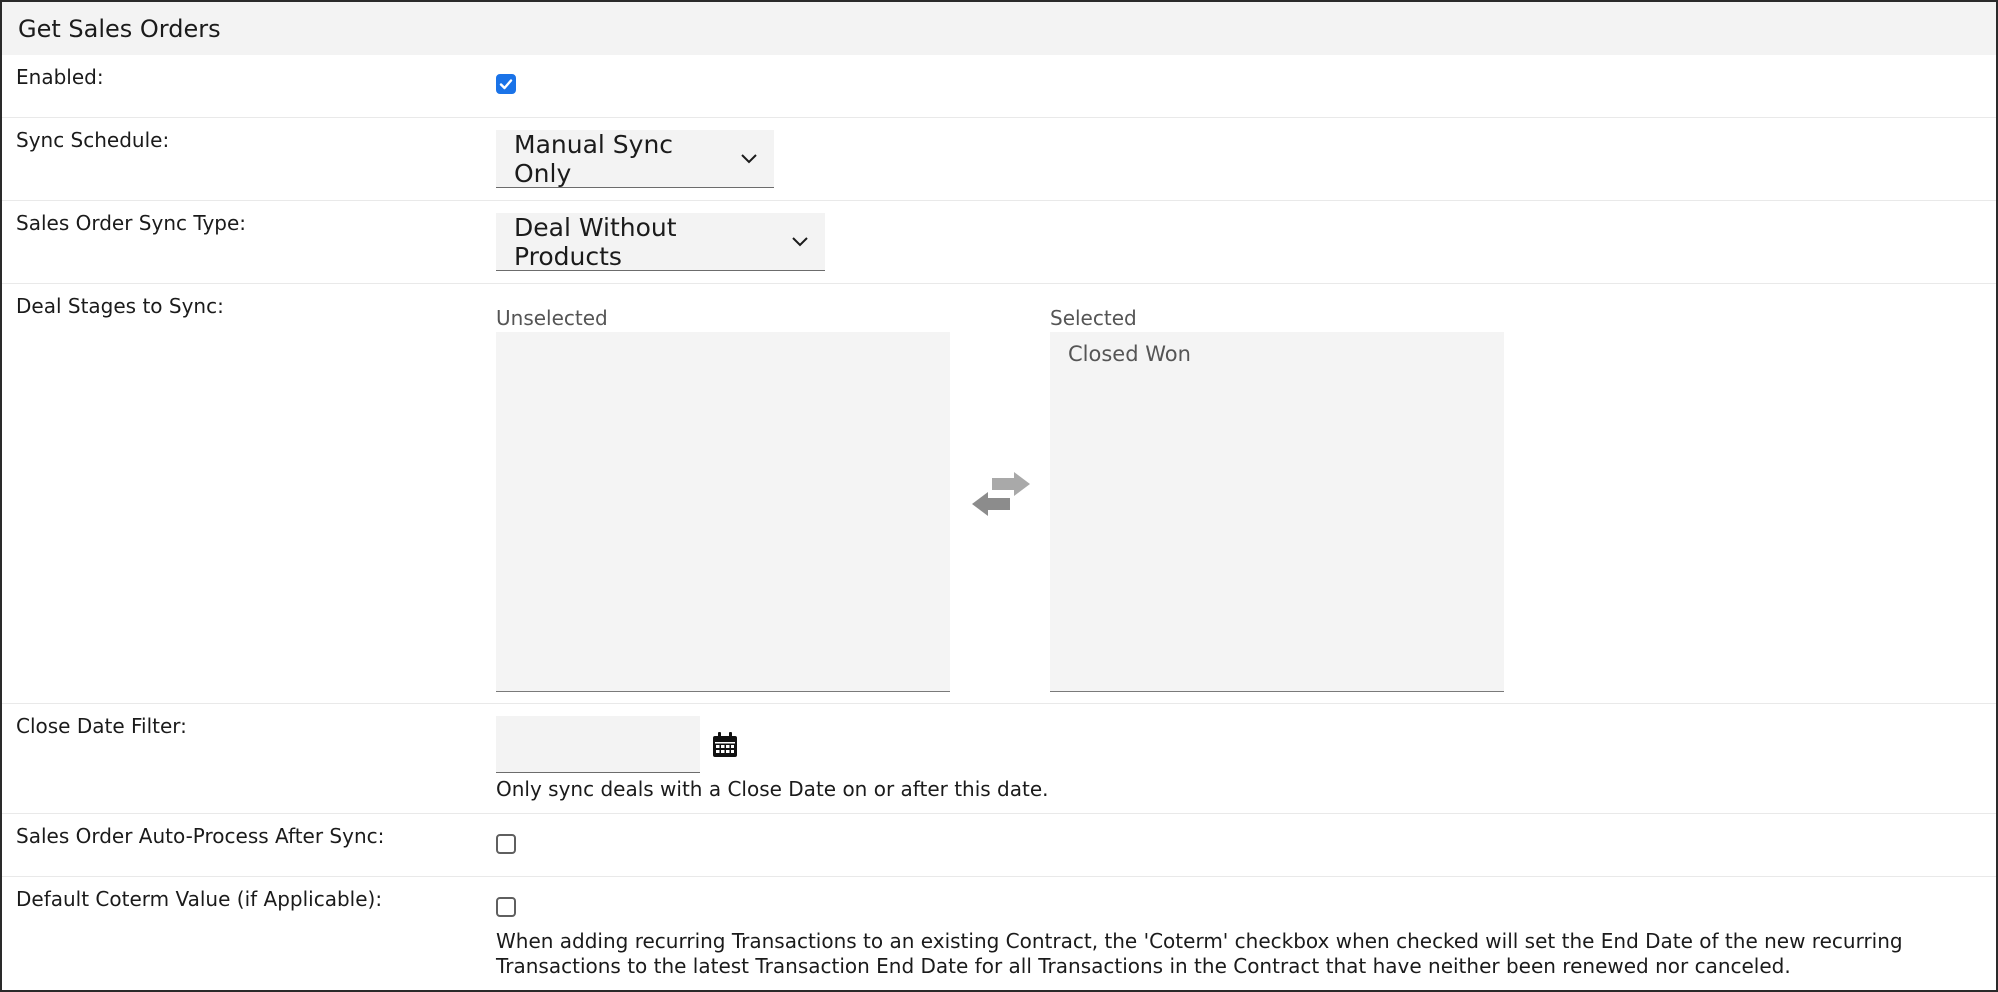 This screenshot has width=1998, height=992. I want to click on row-enabled: Enabled:, so click(999, 86).